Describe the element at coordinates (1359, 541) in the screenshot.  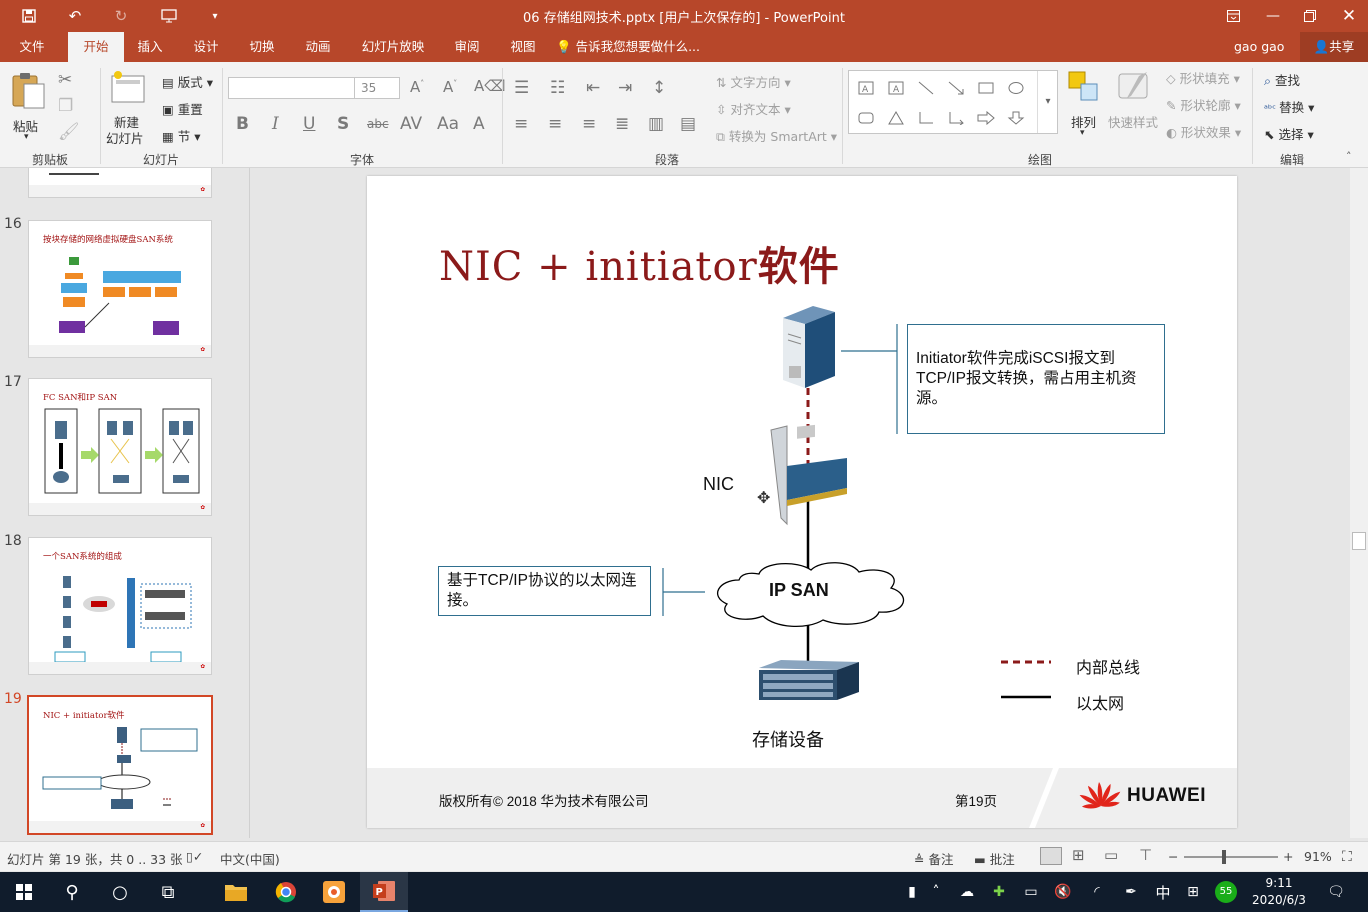
I see `scrollbar-thumb` at that location.